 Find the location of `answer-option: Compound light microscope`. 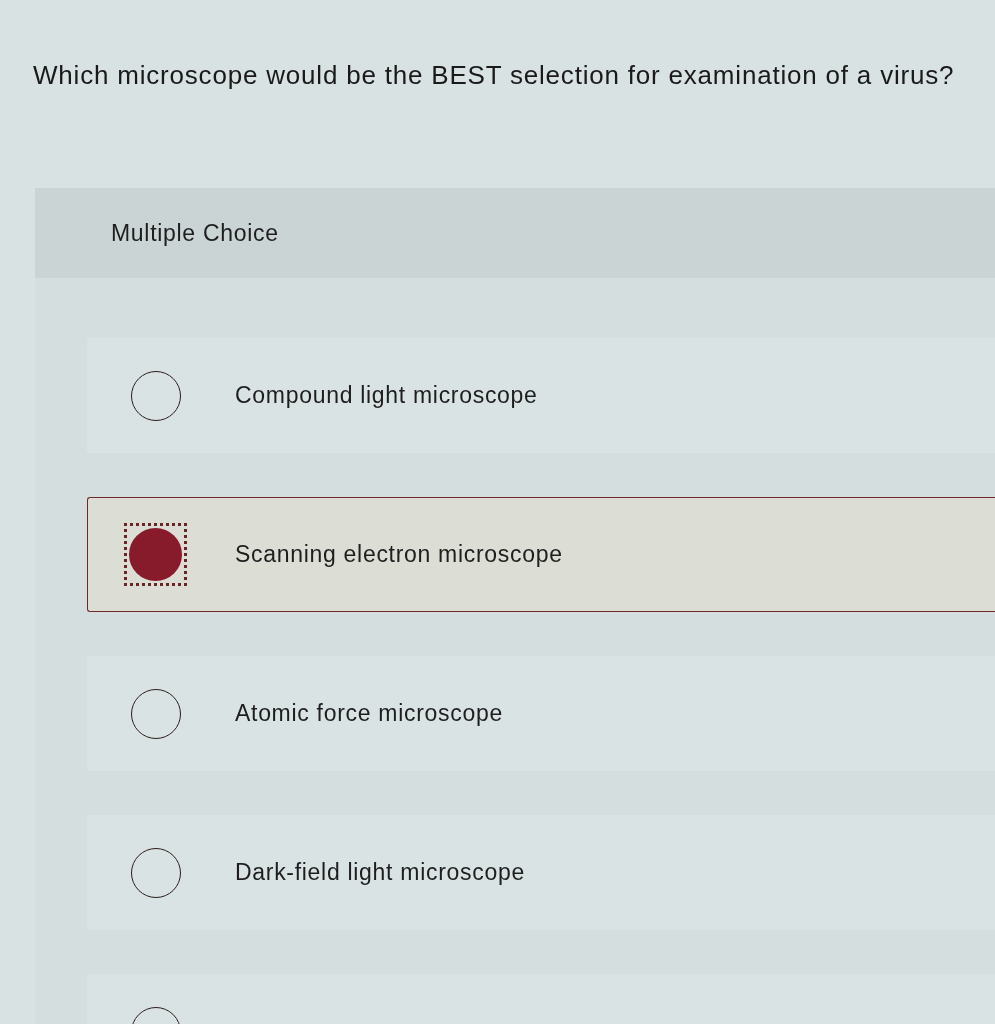

answer-option: Compound light microscope is located at coordinates (541, 395).